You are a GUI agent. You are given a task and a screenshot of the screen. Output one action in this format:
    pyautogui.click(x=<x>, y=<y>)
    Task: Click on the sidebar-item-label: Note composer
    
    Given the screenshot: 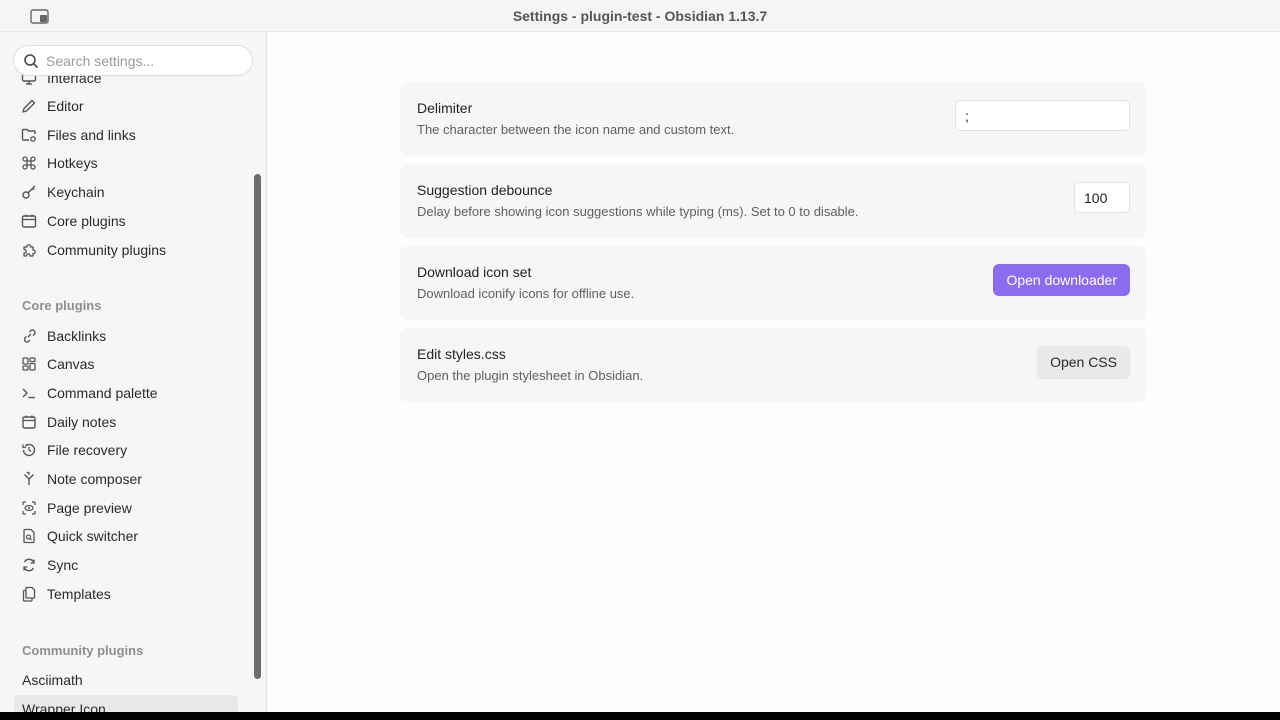 What is the action you would take?
    pyautogui.click(x=94, y=478)
    